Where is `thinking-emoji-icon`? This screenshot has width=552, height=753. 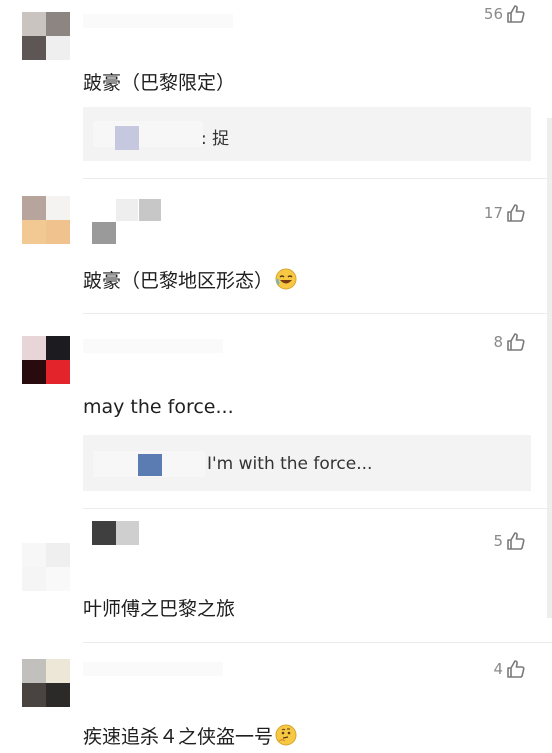 thinking-emoji-icon is located at coordinates (286, 737).